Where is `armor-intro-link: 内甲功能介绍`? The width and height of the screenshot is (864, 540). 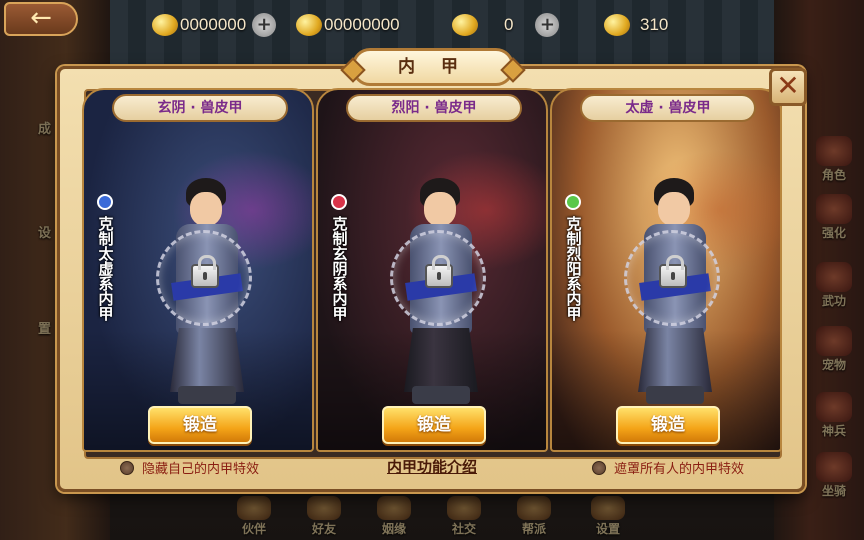 armor-intro-link: 内甲功能介绍 is located at coordinates (432, 466).